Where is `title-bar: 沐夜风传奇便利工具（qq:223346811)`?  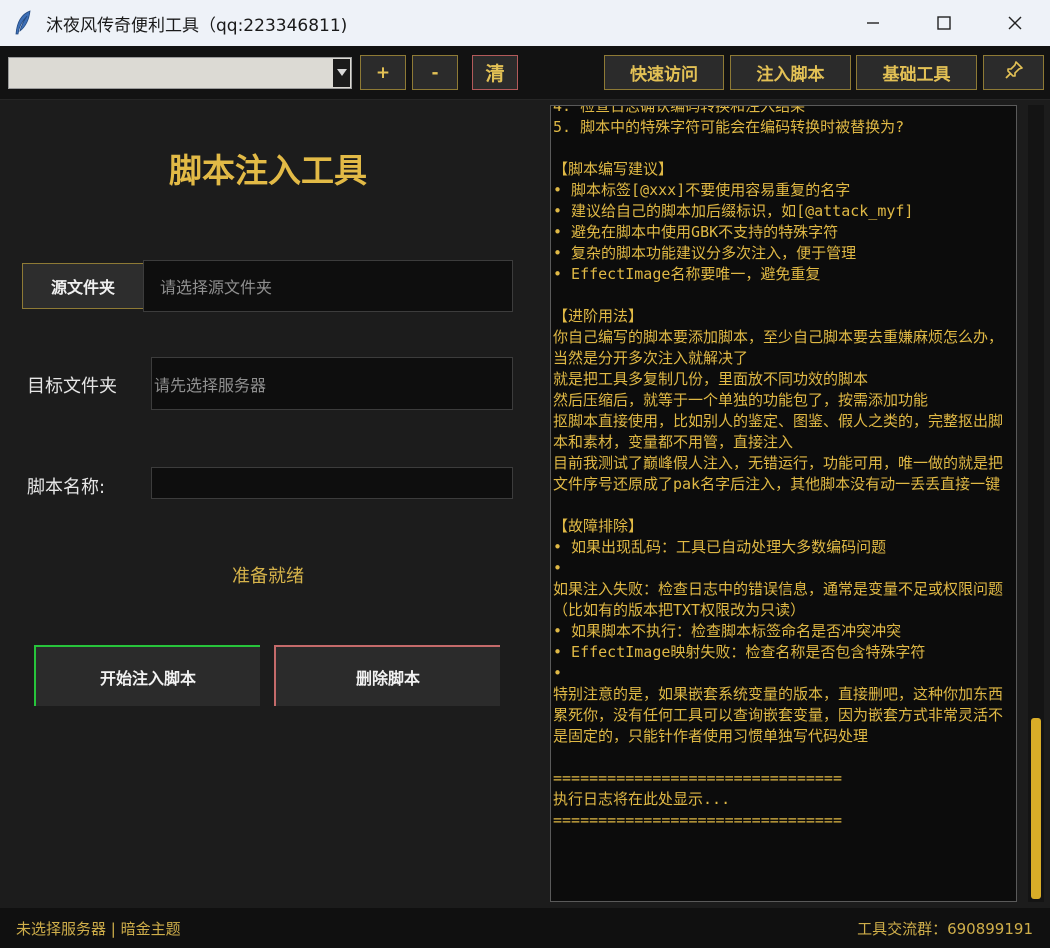 title-bar: 沐夜风传奇便利工具（qq:223346811) is located at coordinates (525, 23).